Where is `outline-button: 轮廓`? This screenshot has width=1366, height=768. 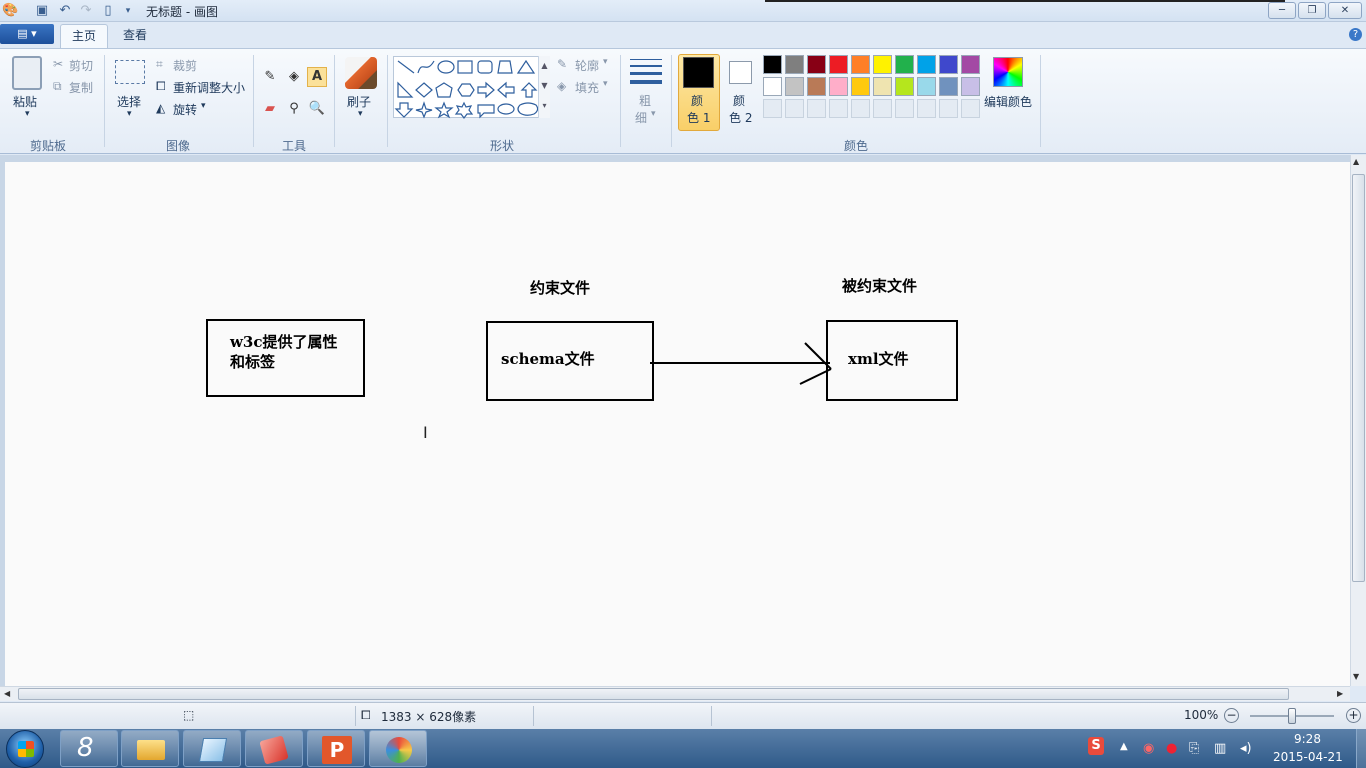 outline-button: 轮廓 is located at coordinates (587, 65).